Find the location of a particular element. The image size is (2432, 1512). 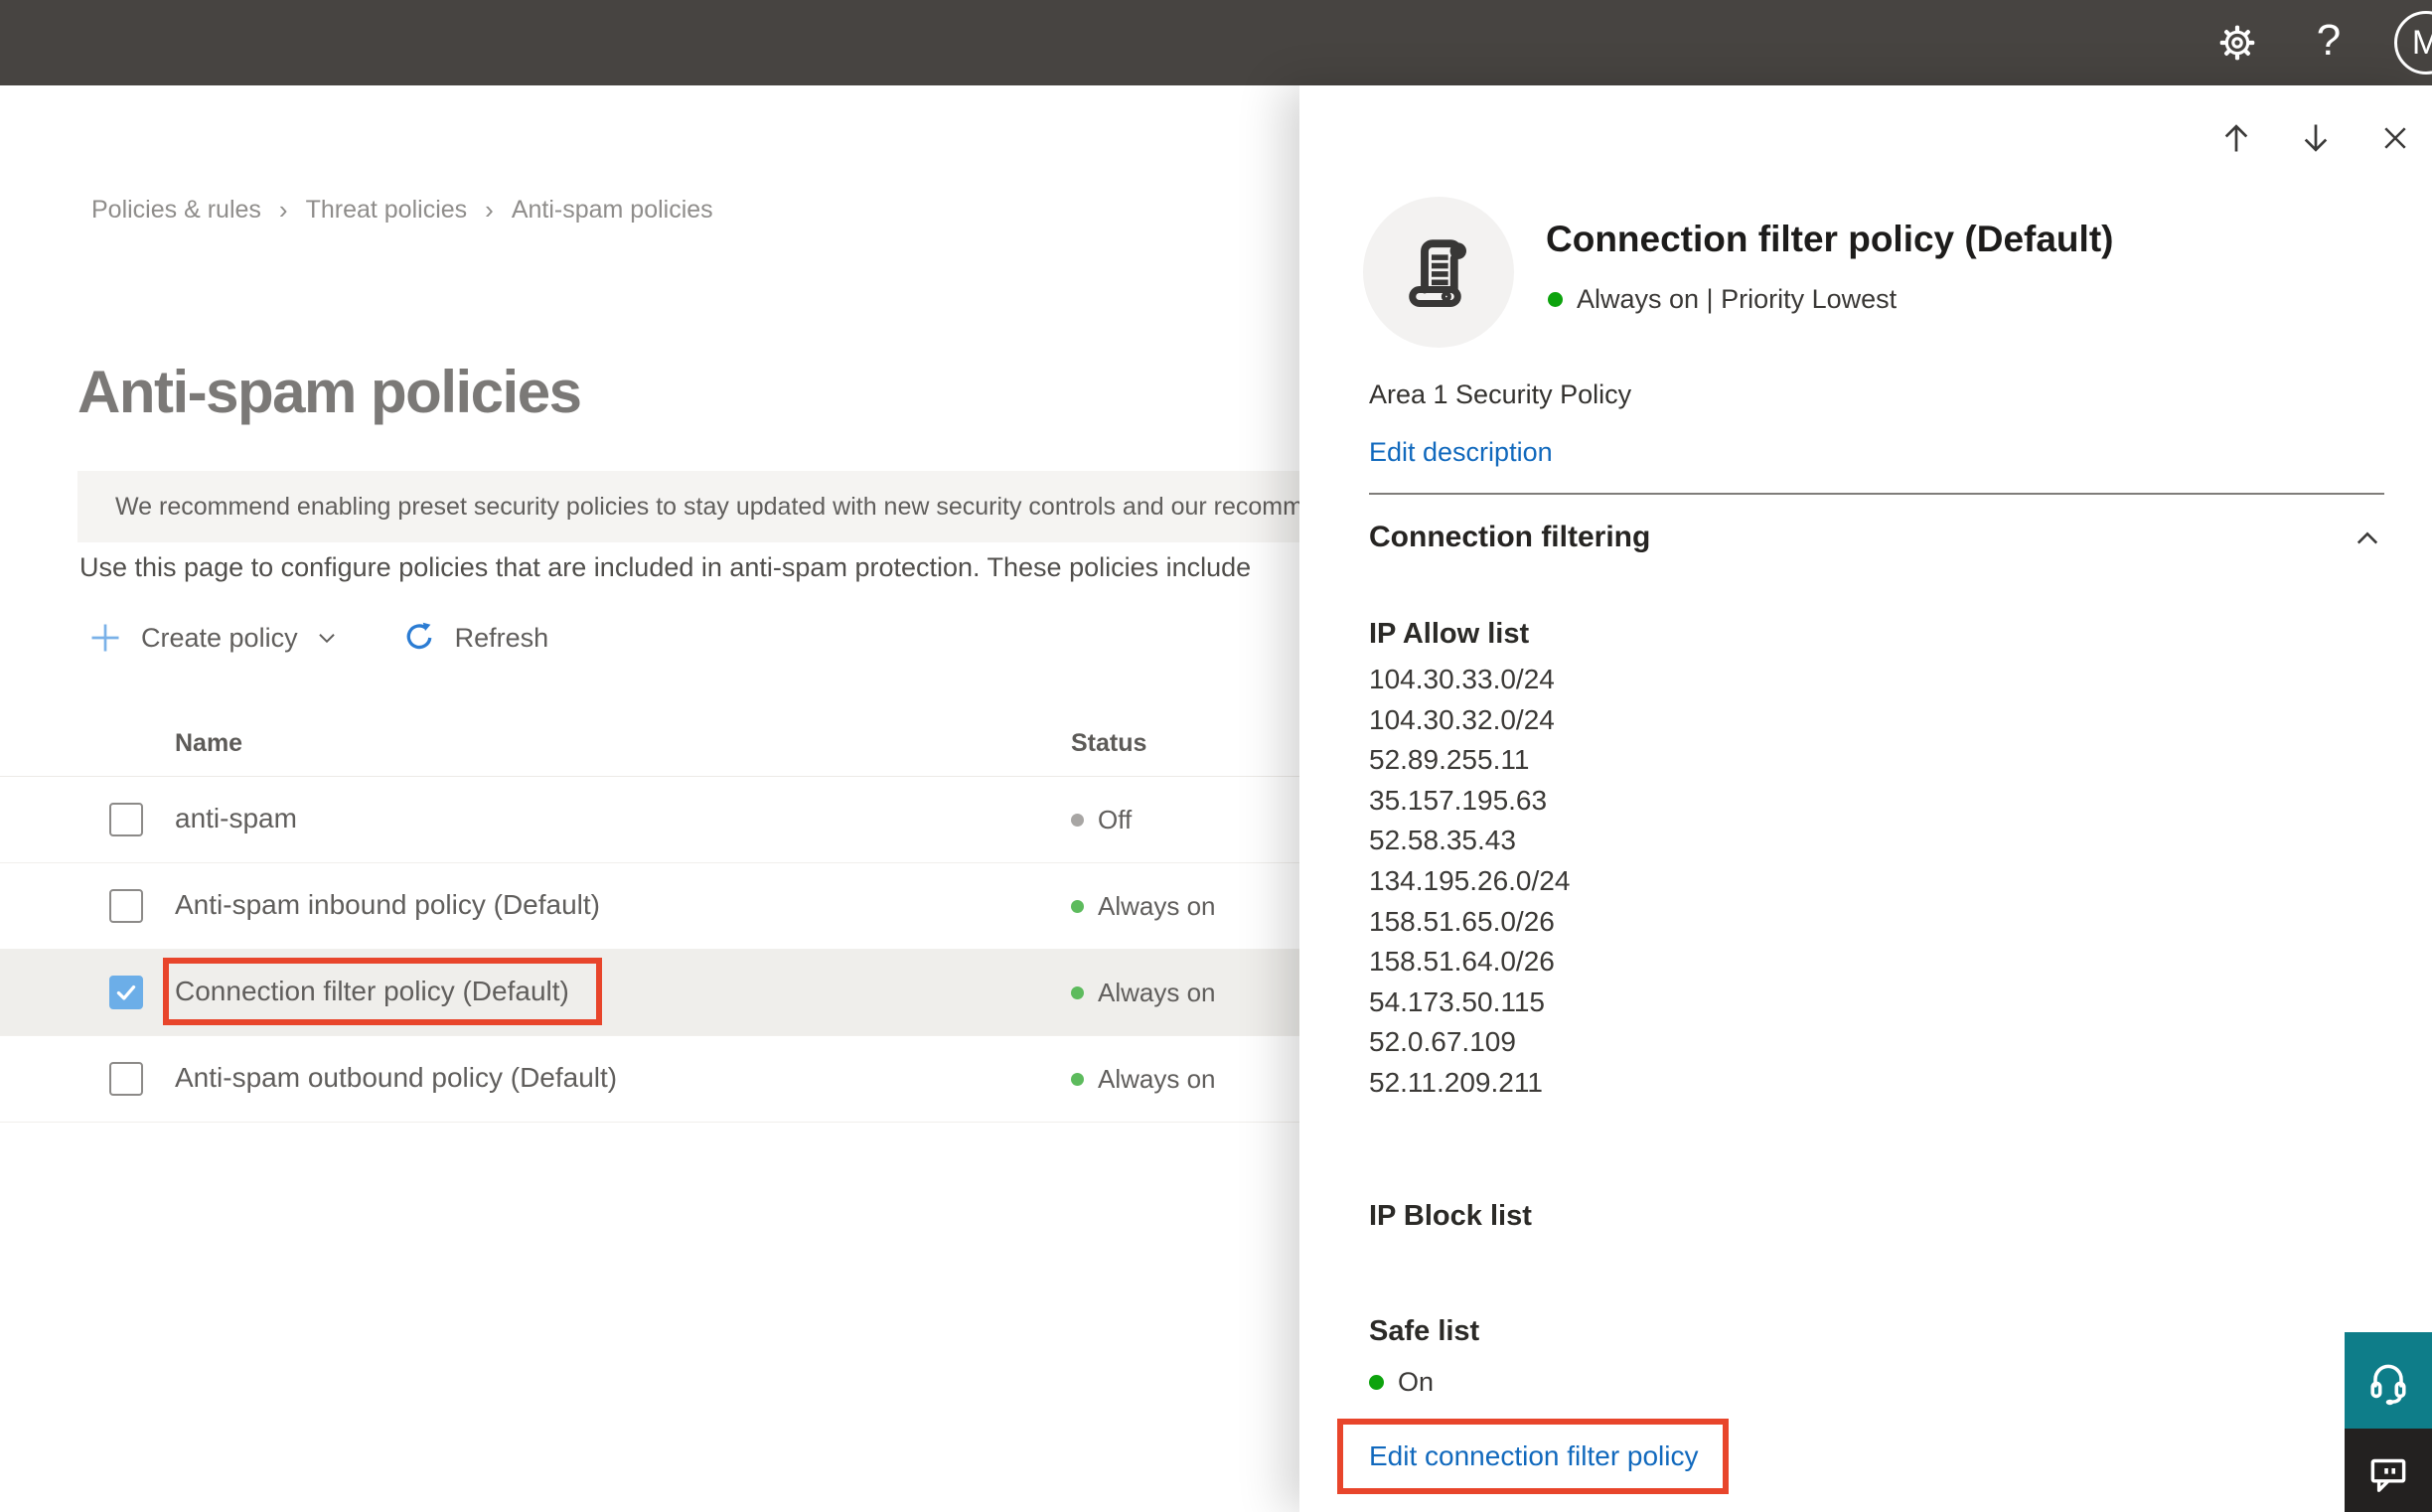

breadcrumb-policies-rules: Policies & rules is located at coordinates (176, 210).